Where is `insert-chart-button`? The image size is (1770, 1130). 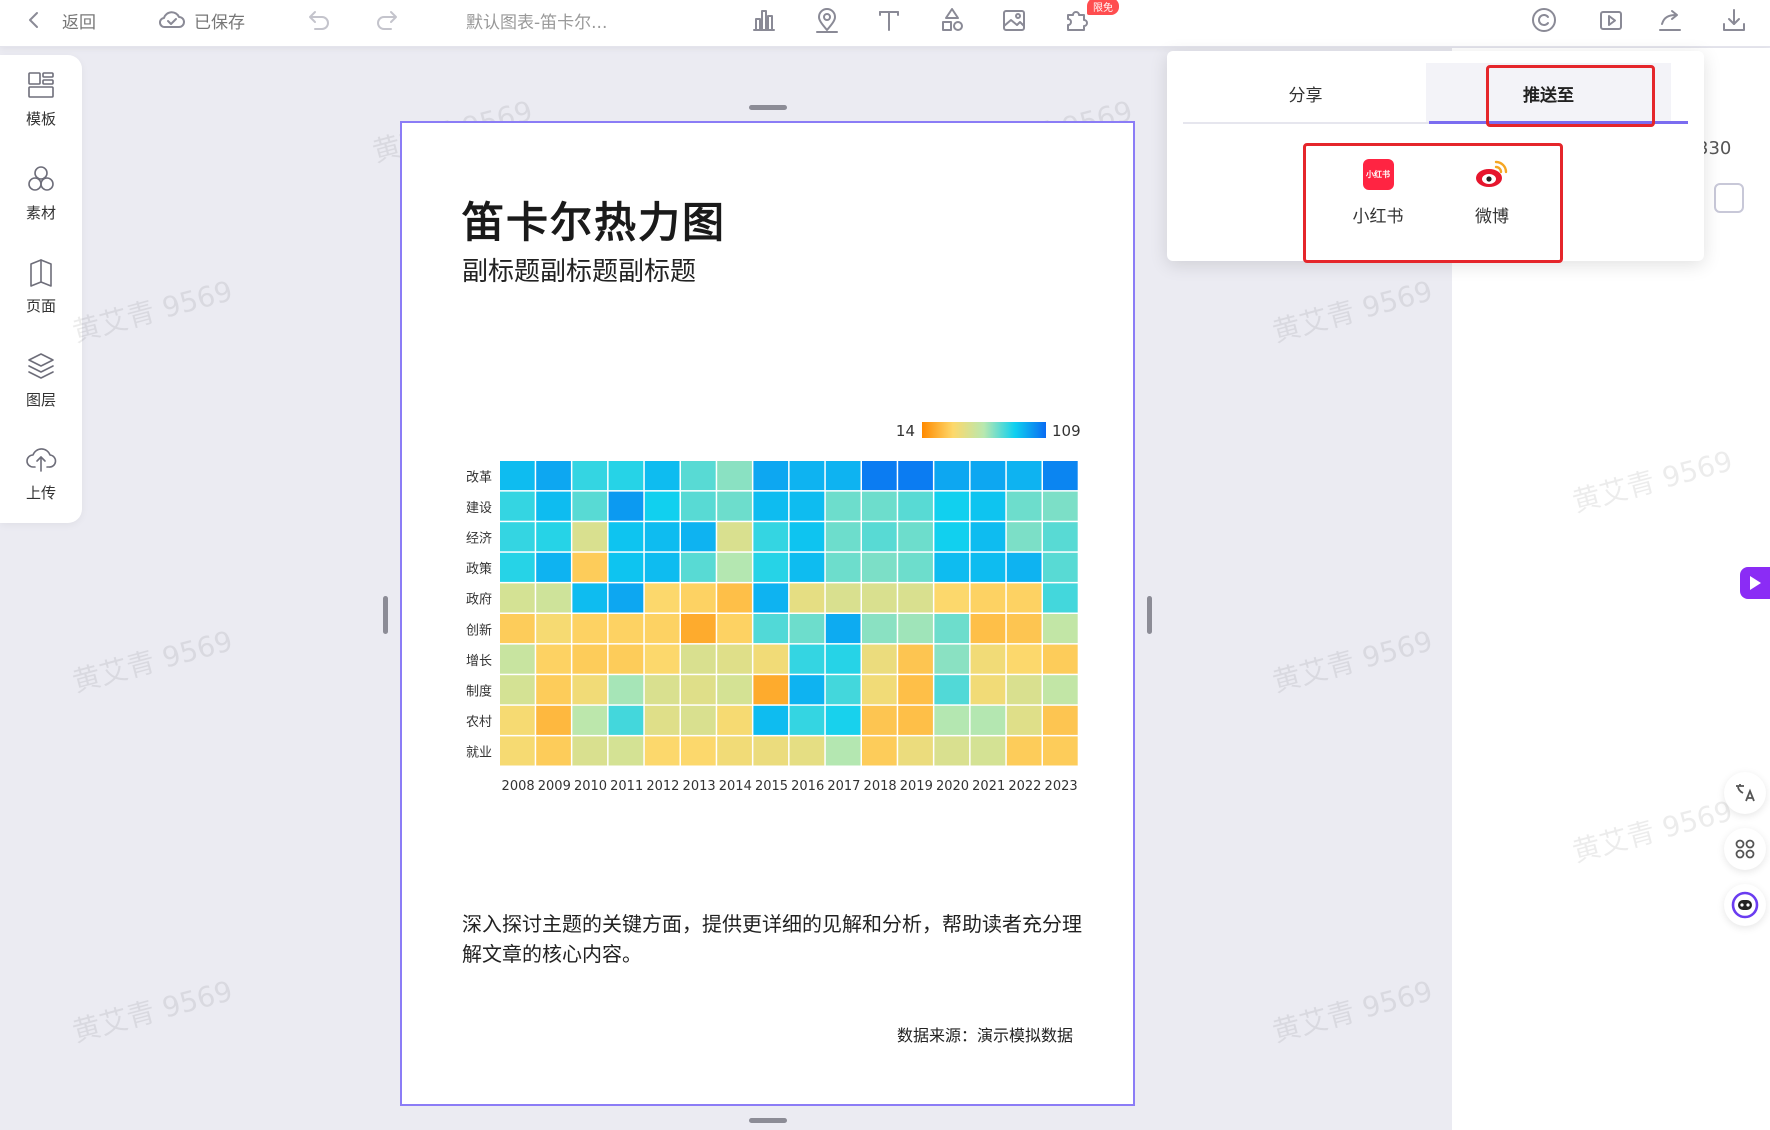 insert-chart-button is located at coordinates (764, 20).